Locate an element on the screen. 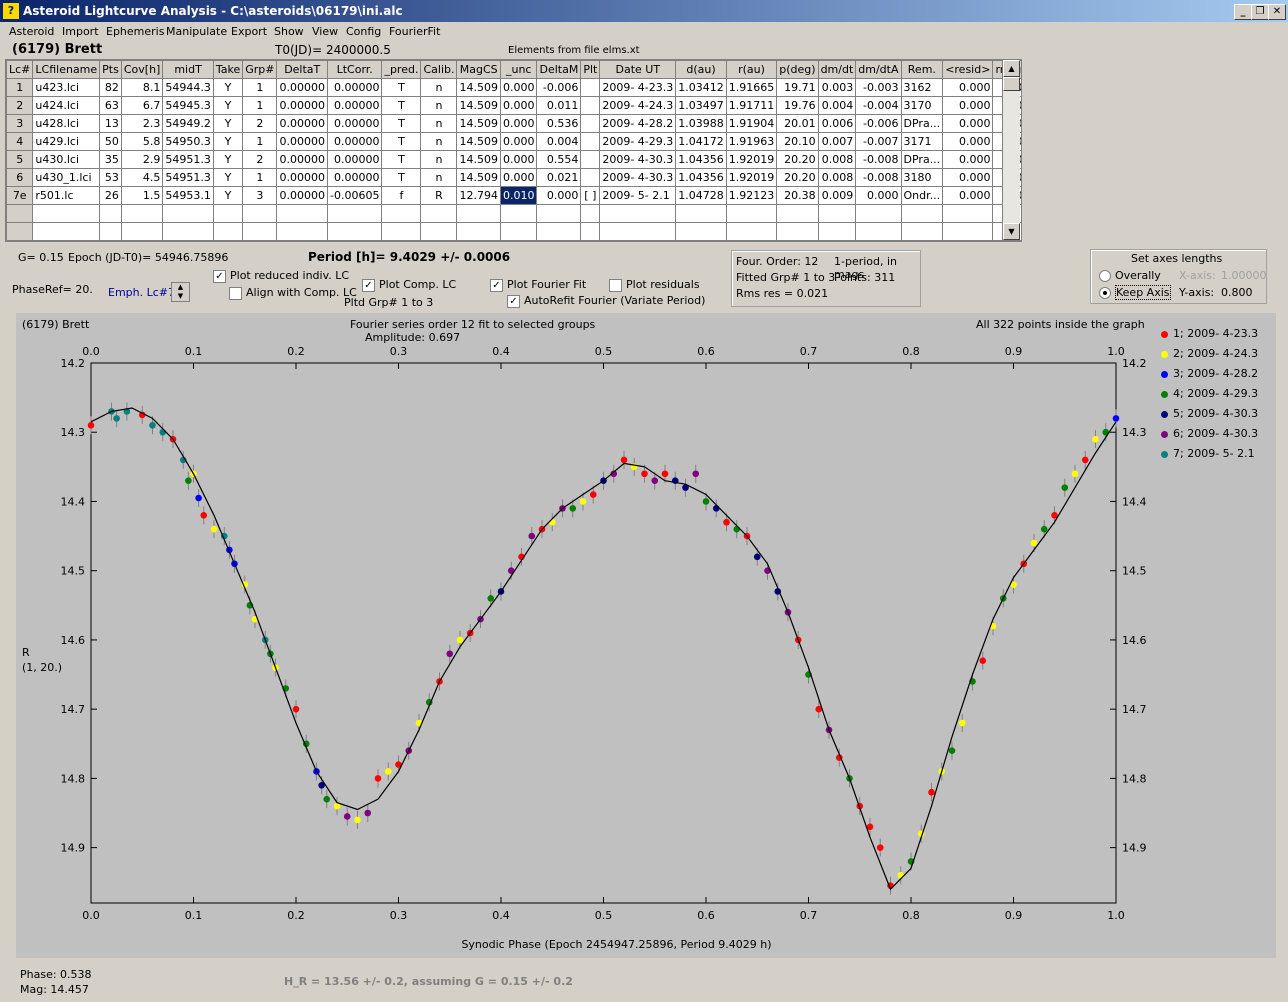 This screenshot has width=1288, height=1002. table-cell: R is located at coordinates (439, 195).